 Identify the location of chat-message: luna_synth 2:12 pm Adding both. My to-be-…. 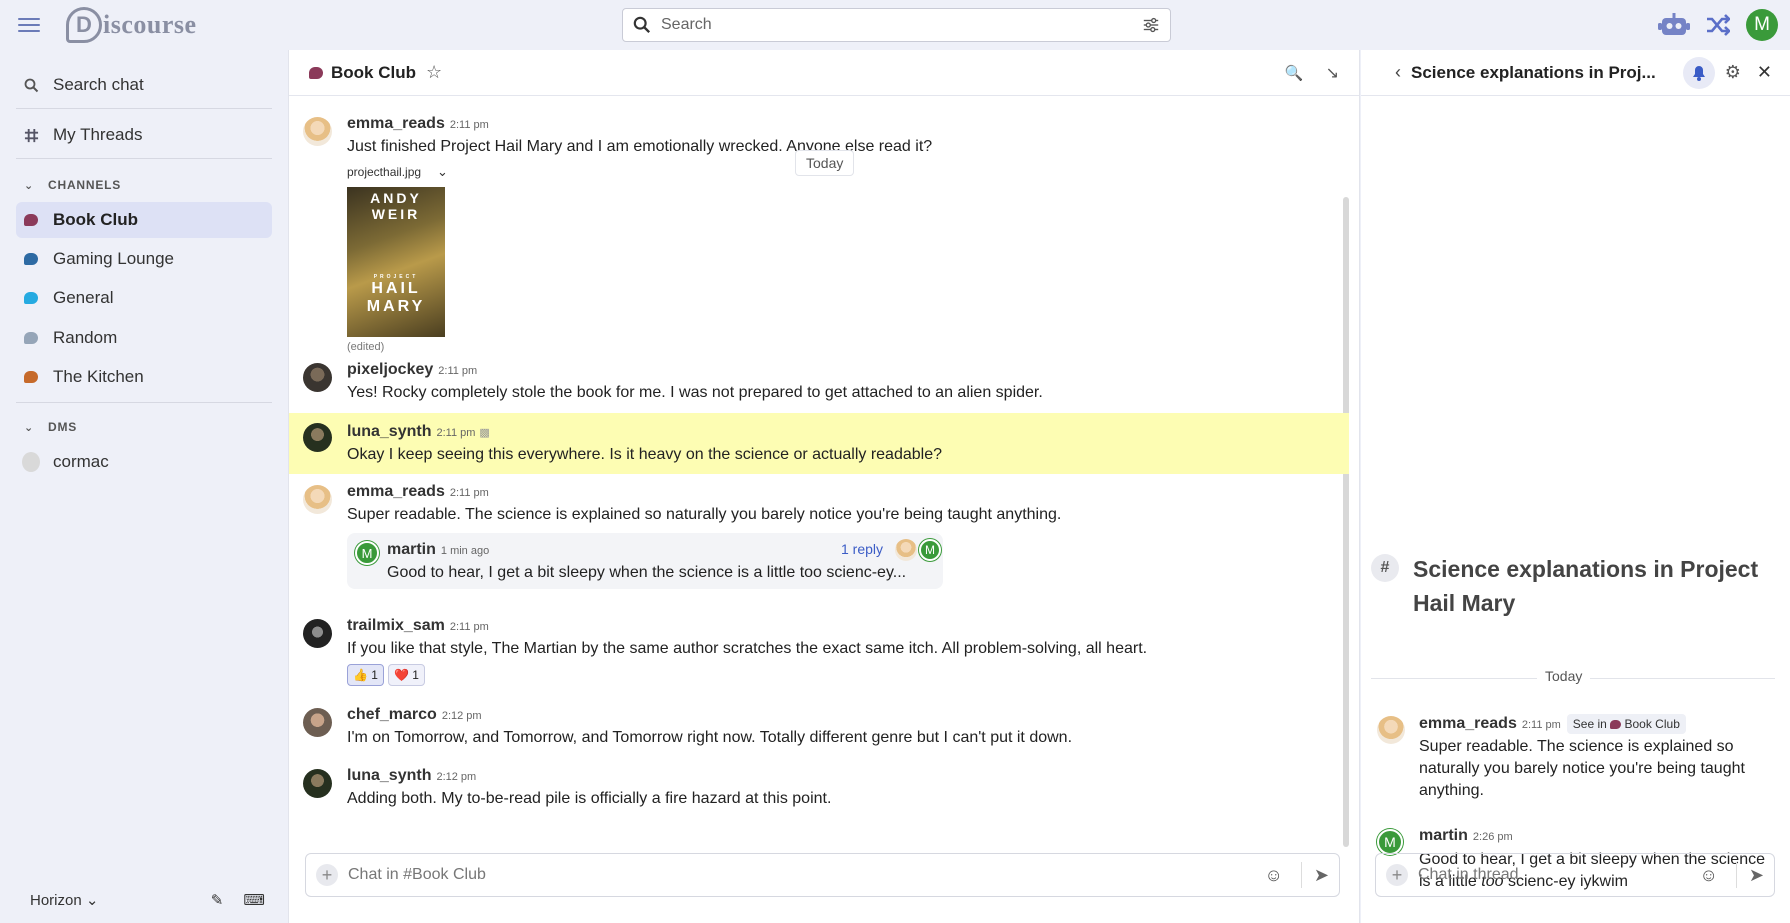
(819, 792).